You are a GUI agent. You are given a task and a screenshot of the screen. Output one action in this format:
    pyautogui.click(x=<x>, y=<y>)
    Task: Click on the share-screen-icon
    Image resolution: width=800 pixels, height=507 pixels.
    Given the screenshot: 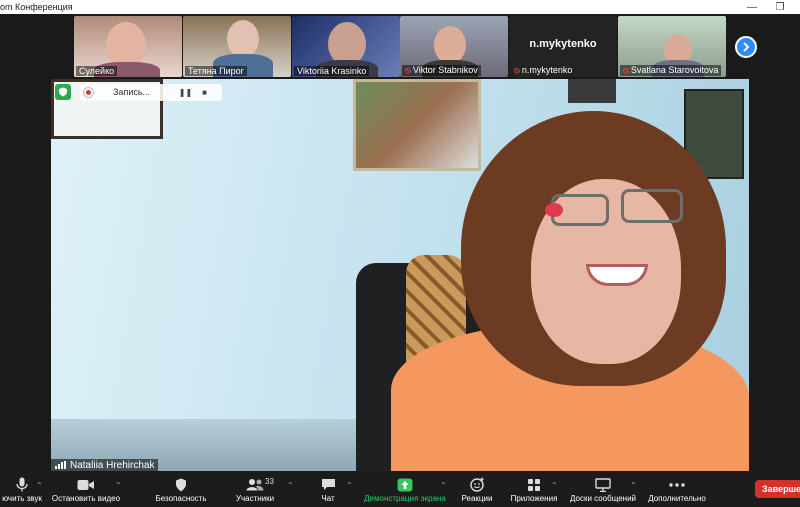 What is the action you would take?
    pyautogui.click(x=405, y=484)
    